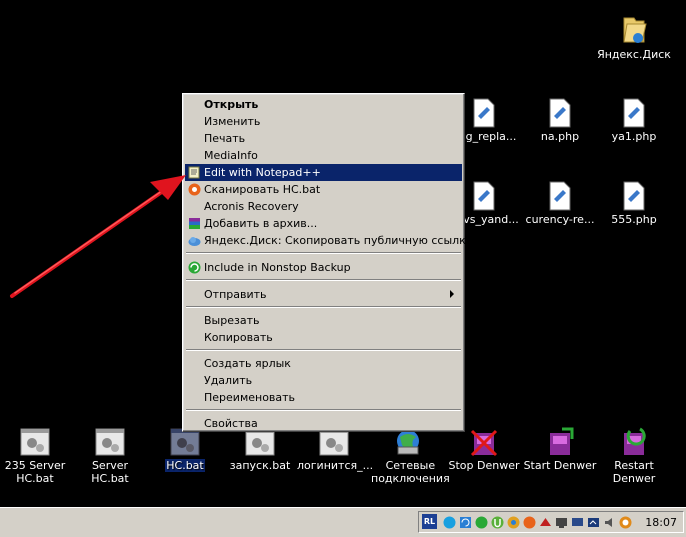  I want to click on menu-item-label: Edit with Notepad++, so click(262, 172).